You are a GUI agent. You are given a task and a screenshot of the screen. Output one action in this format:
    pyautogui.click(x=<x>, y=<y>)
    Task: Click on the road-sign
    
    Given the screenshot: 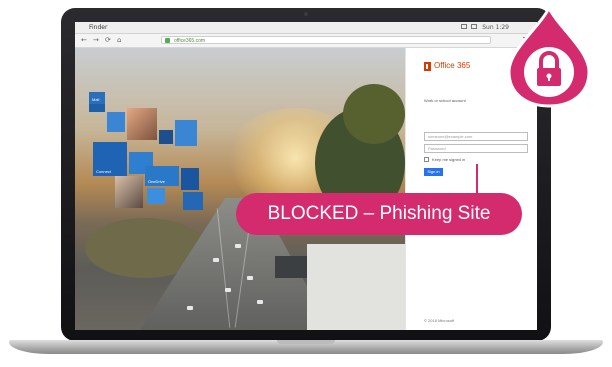 What is the action you would take?
    pyautogui.click(x=292, y=267)
    